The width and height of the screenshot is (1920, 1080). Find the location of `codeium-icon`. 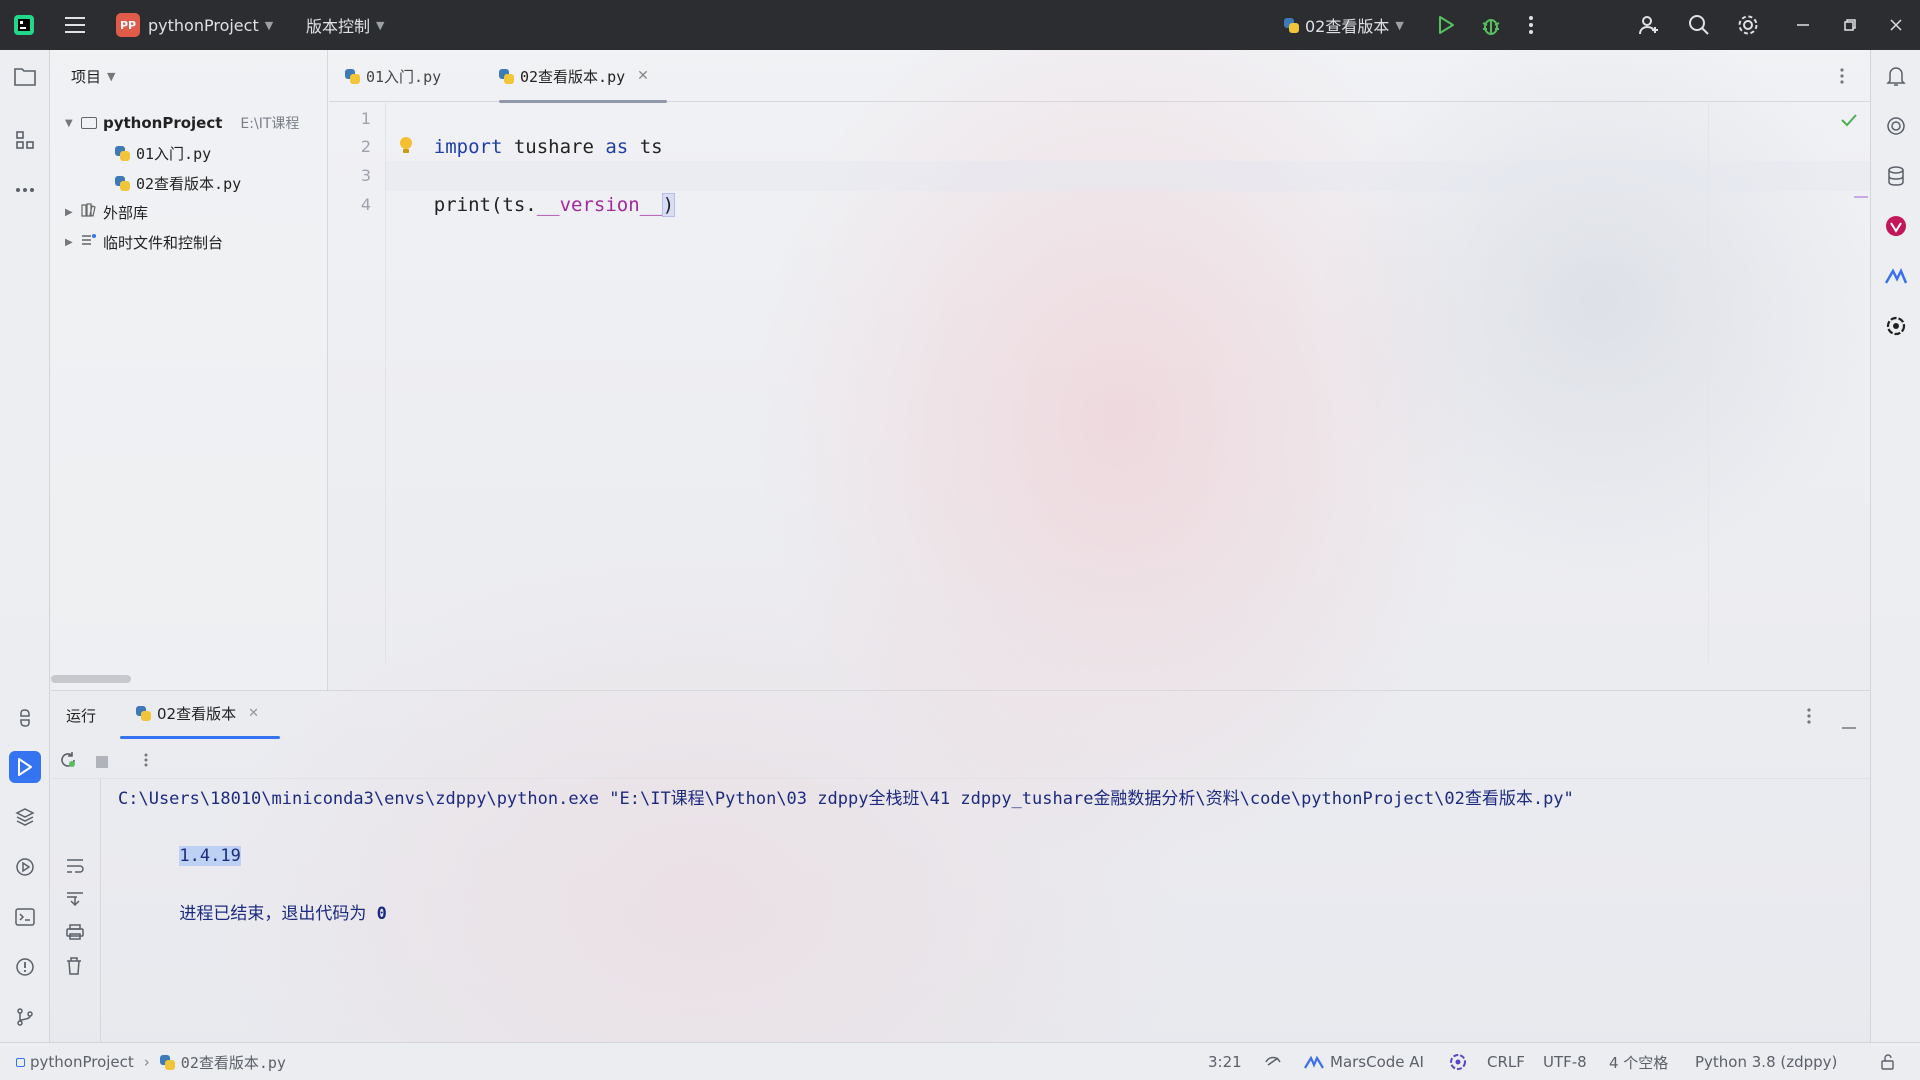

codeium-icon is located at coordinates (1458, 1061).